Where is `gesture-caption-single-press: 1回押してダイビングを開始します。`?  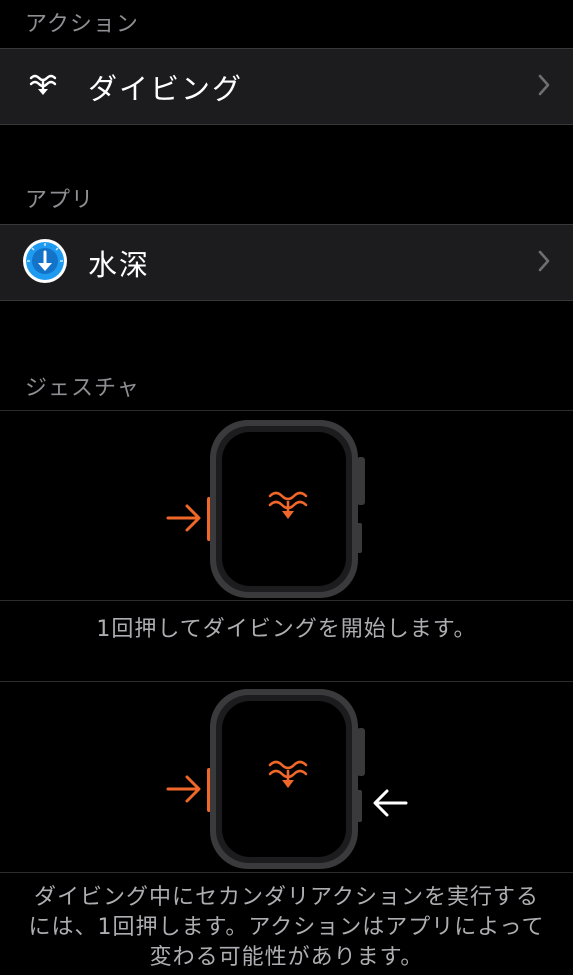 gesture-caption-single-press: 1回押してダイビングを開始します。 is located at coordinates (286, 629).